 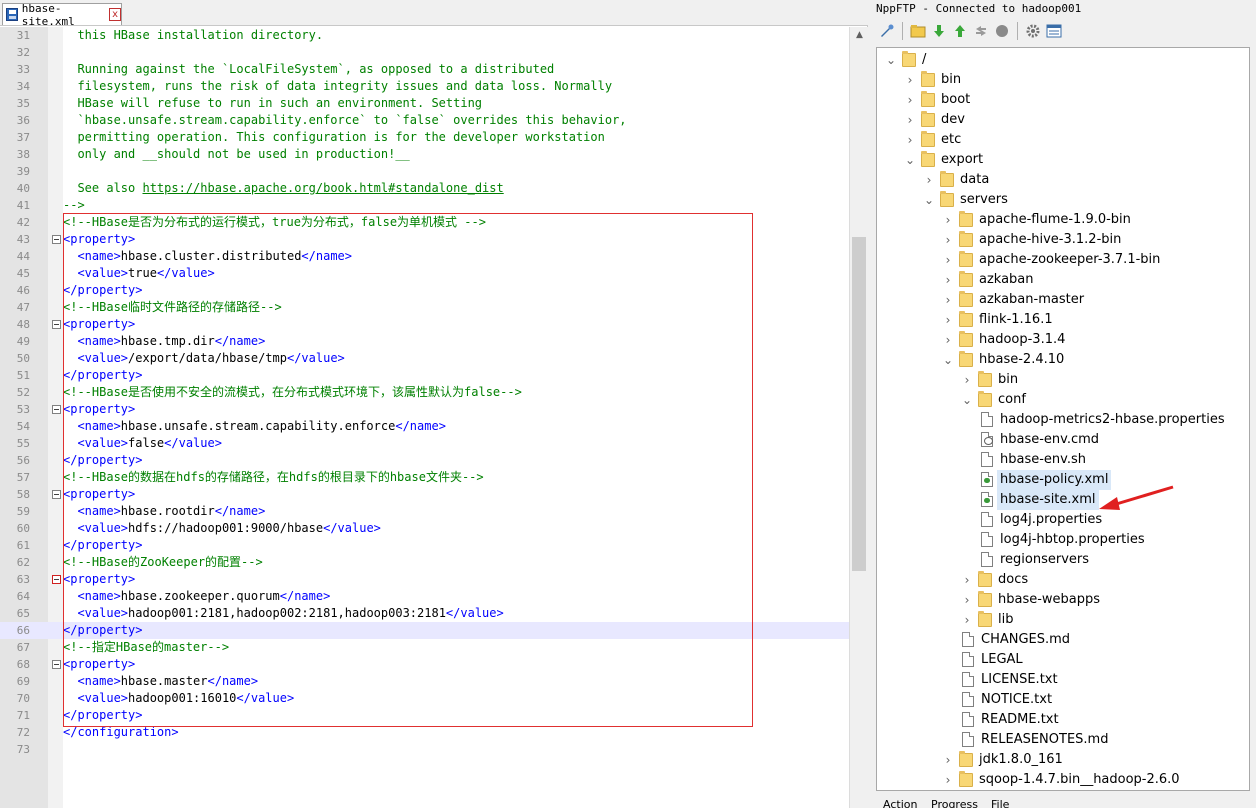 What do you see at coordinates (424, 579) in the screenshot?
I see `code-line: 63 <property>` at bounding box center [424, 579].